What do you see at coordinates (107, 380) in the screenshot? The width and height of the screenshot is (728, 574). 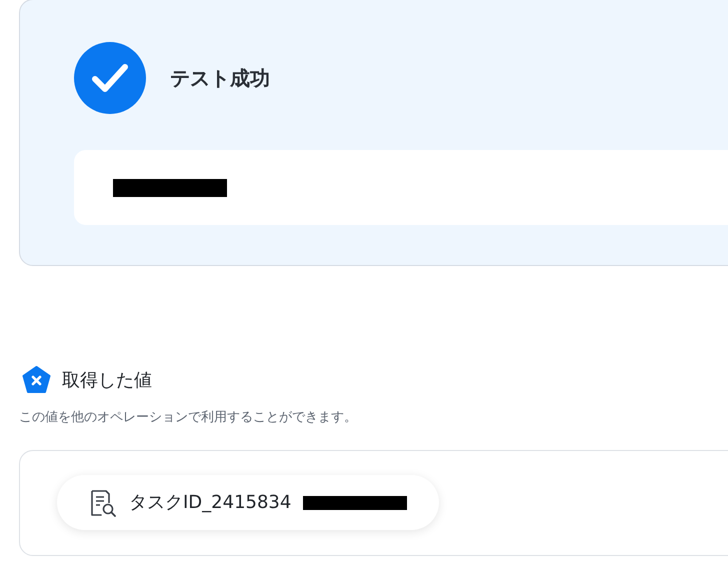 I see `section-title: 取得した値` at bounding box center [107, 380].